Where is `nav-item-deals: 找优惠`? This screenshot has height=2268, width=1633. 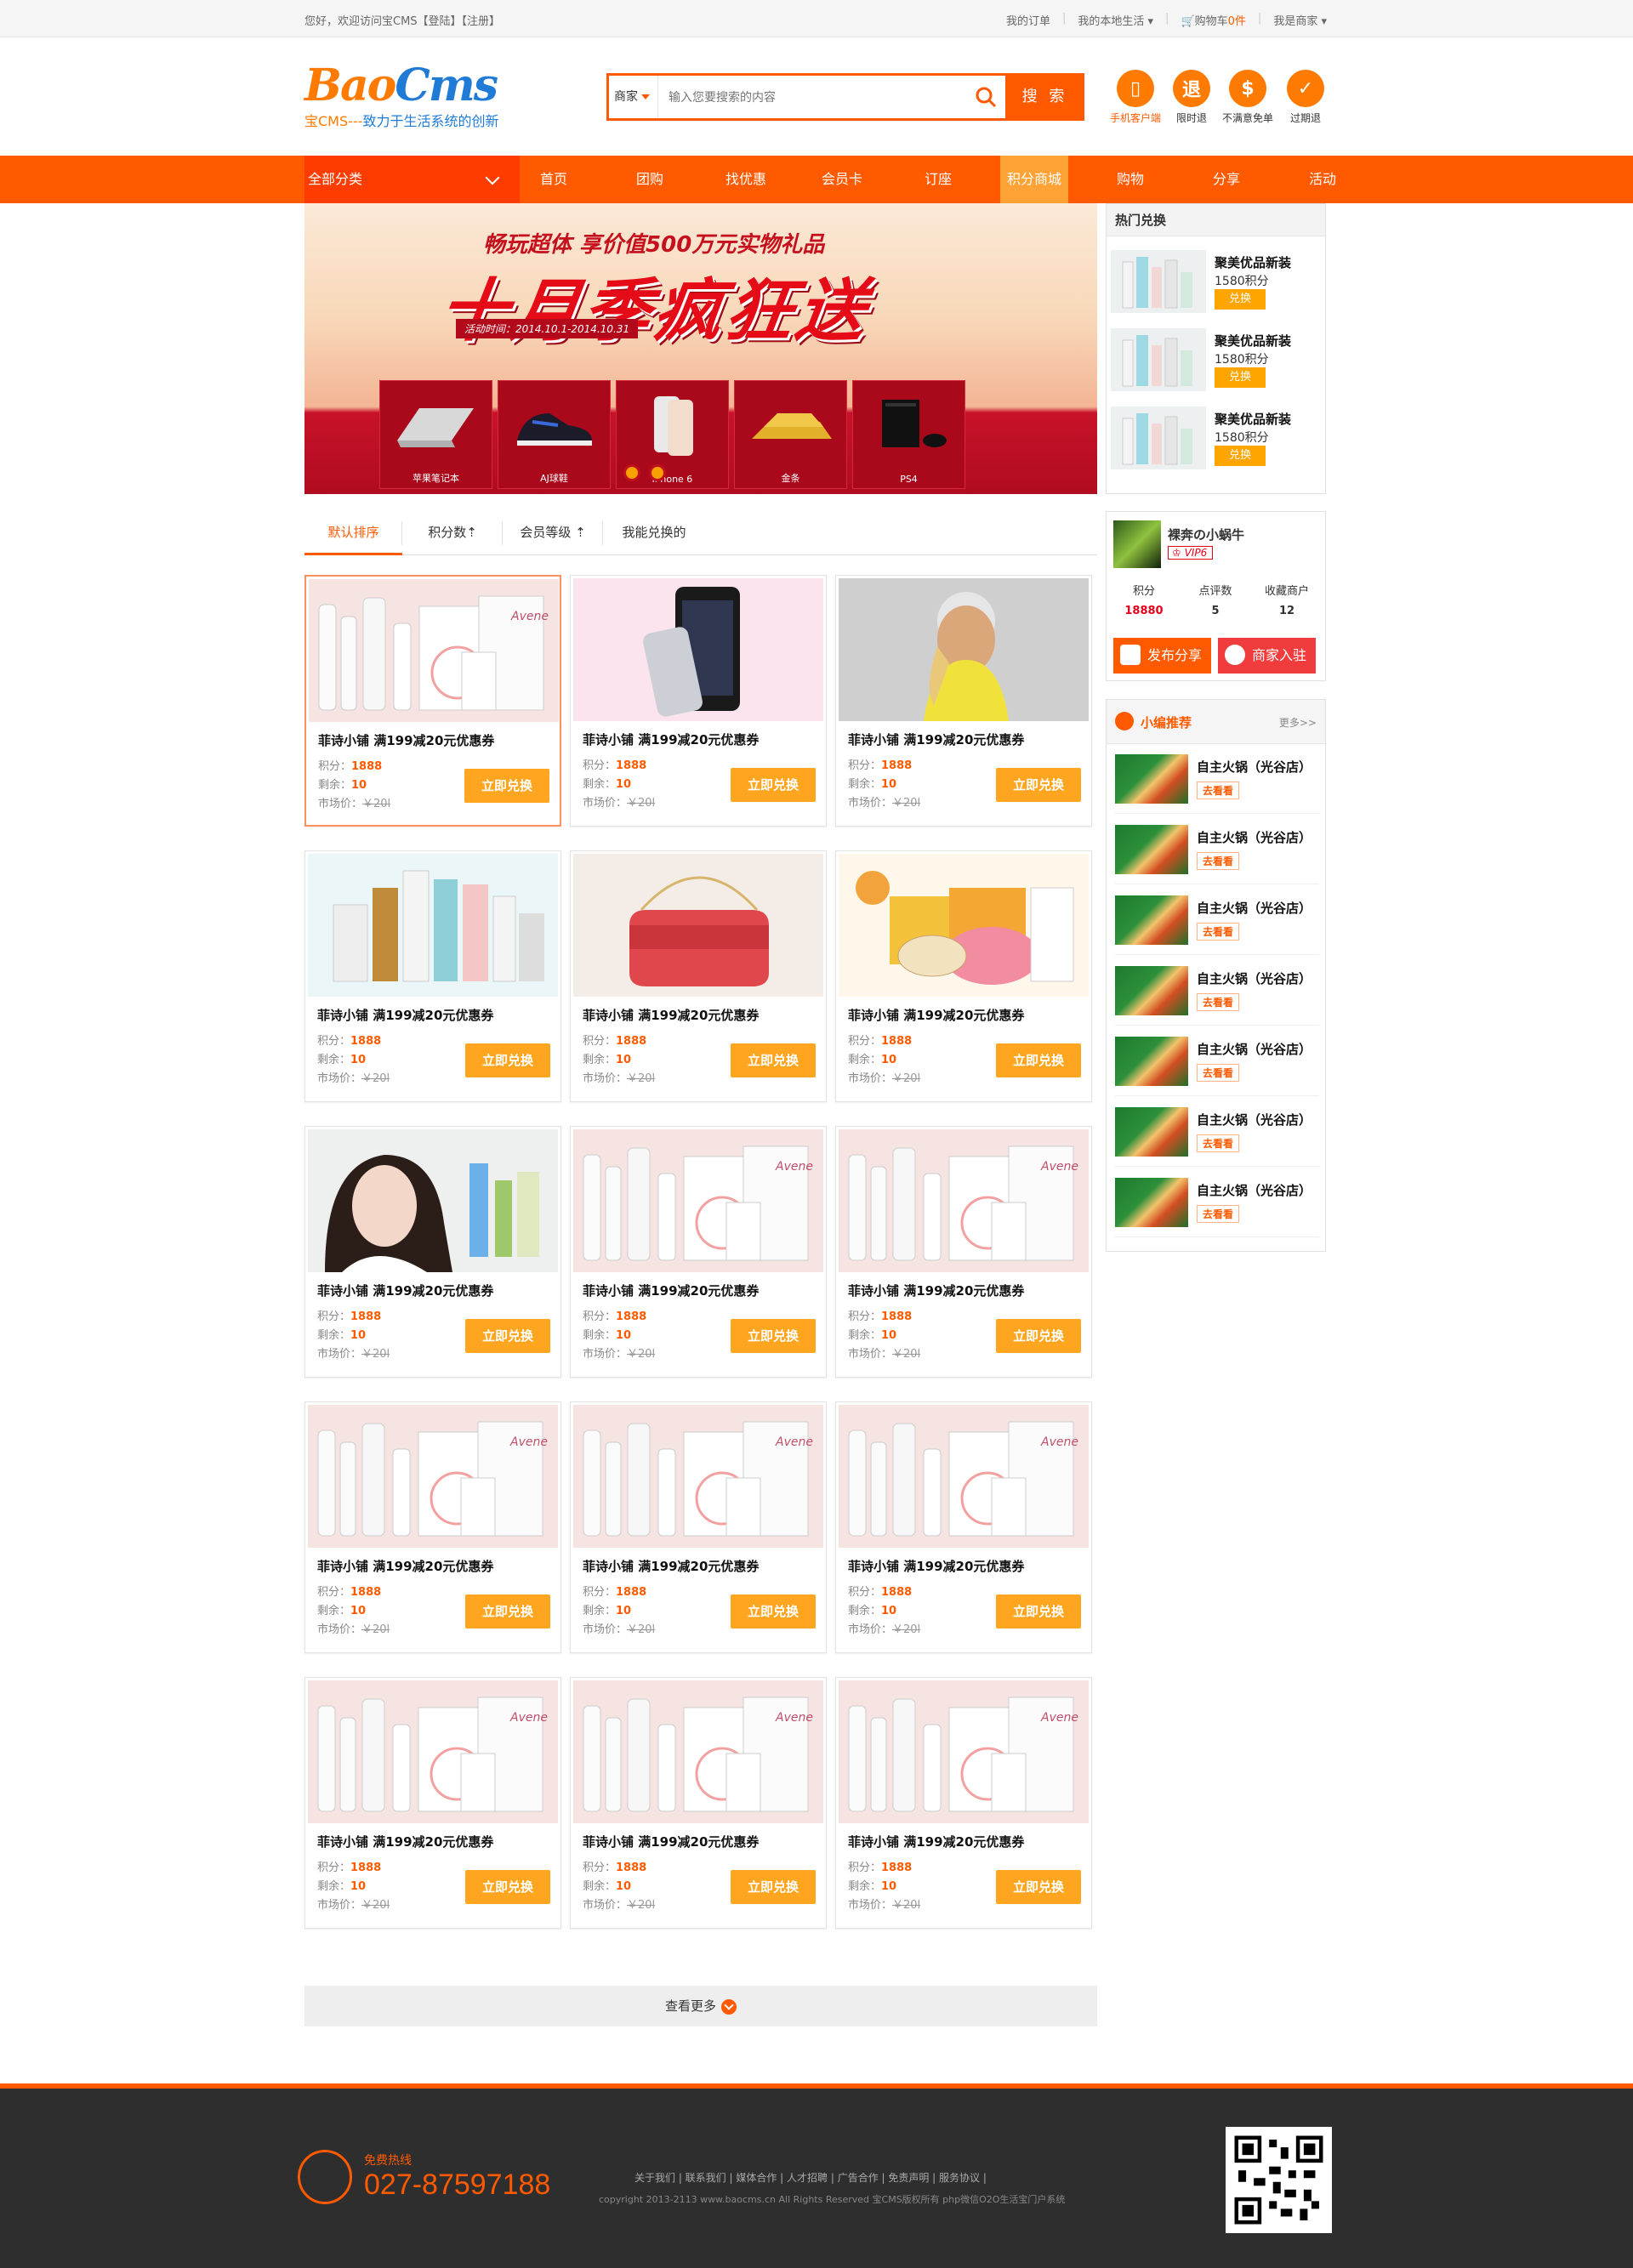 nav-item-deals: 找优惠 is located at coordinates (746, 179).